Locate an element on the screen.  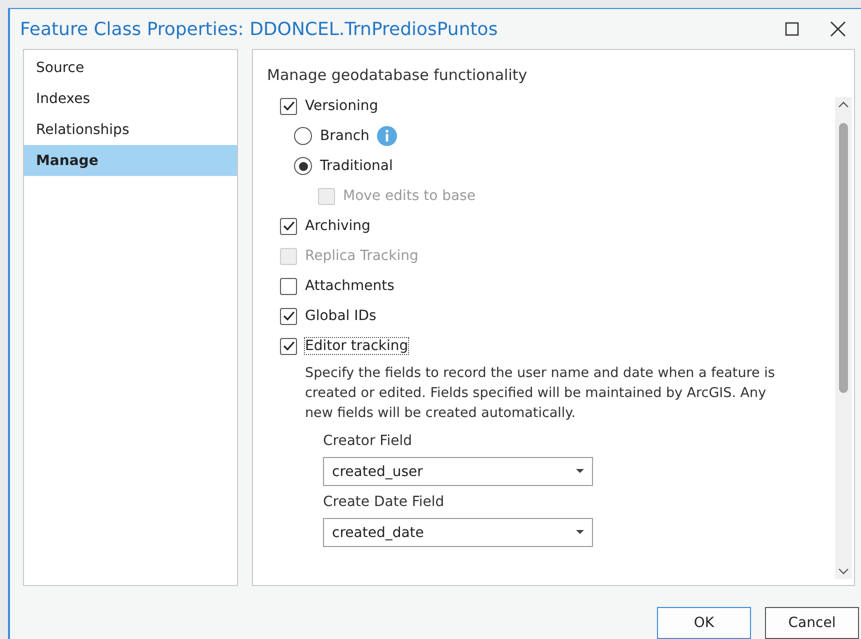
scrollbar is located at coordinates (843, 338).